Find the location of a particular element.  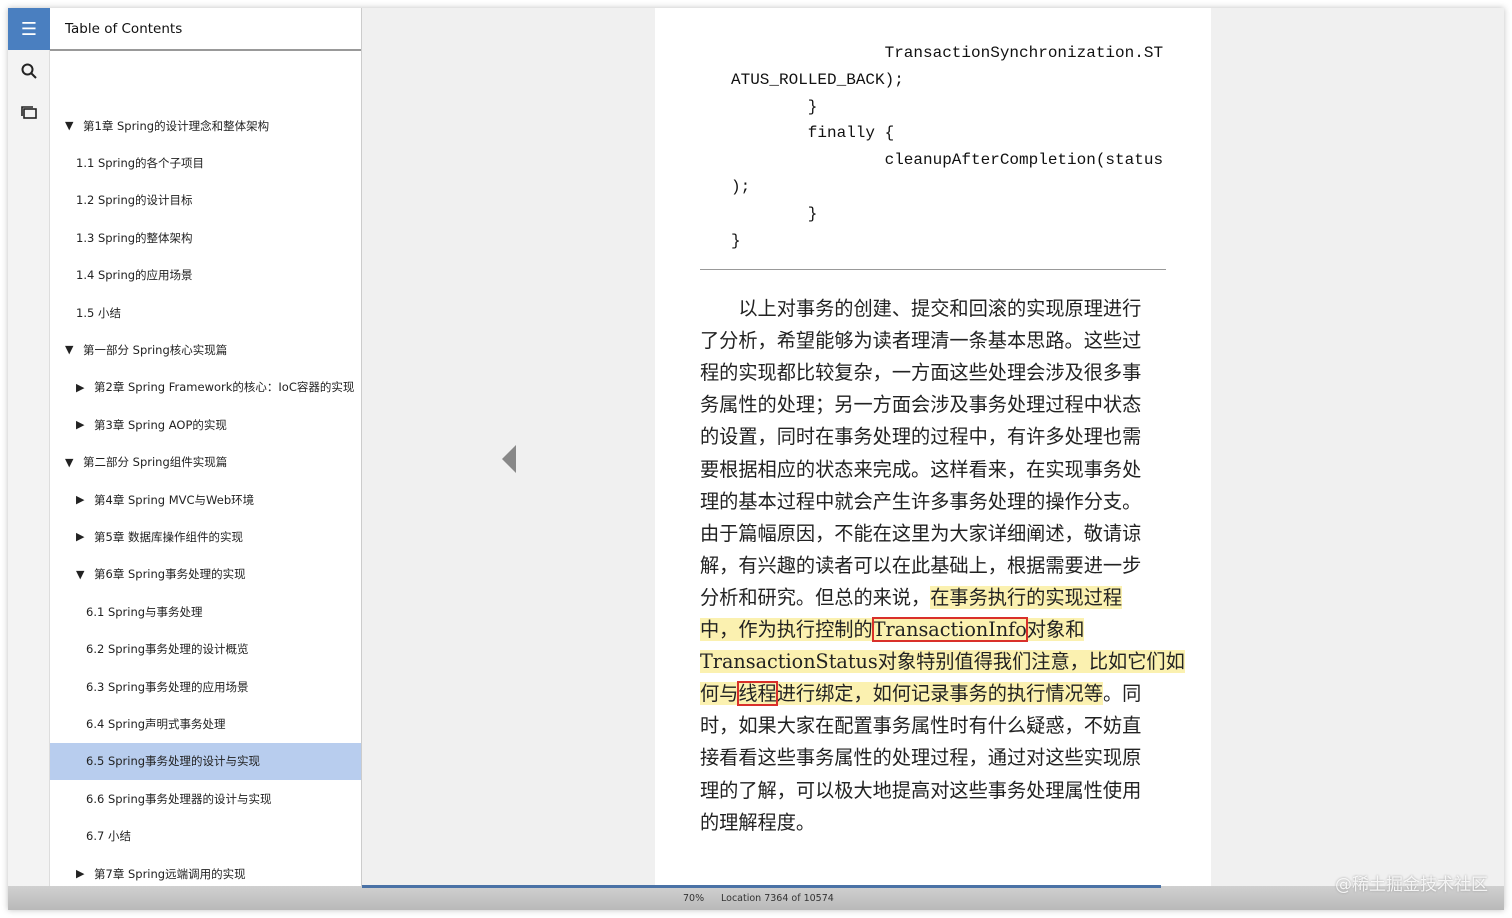

text-segment: 接看看这些事务属性的处理过程，通过对这些实现原 is located at coordinates (921, 758).